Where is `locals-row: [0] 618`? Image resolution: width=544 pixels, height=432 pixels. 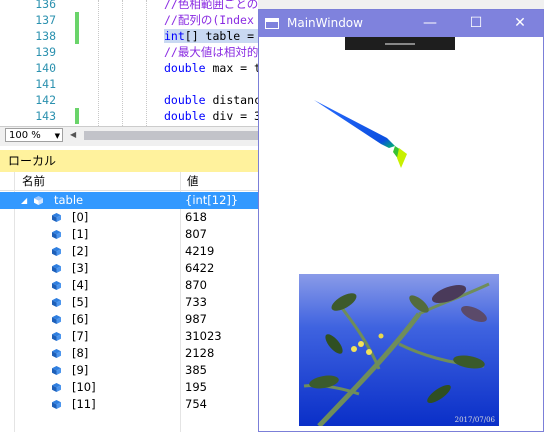
locals-row: [0] 618 is located at coordinates (129, 217).